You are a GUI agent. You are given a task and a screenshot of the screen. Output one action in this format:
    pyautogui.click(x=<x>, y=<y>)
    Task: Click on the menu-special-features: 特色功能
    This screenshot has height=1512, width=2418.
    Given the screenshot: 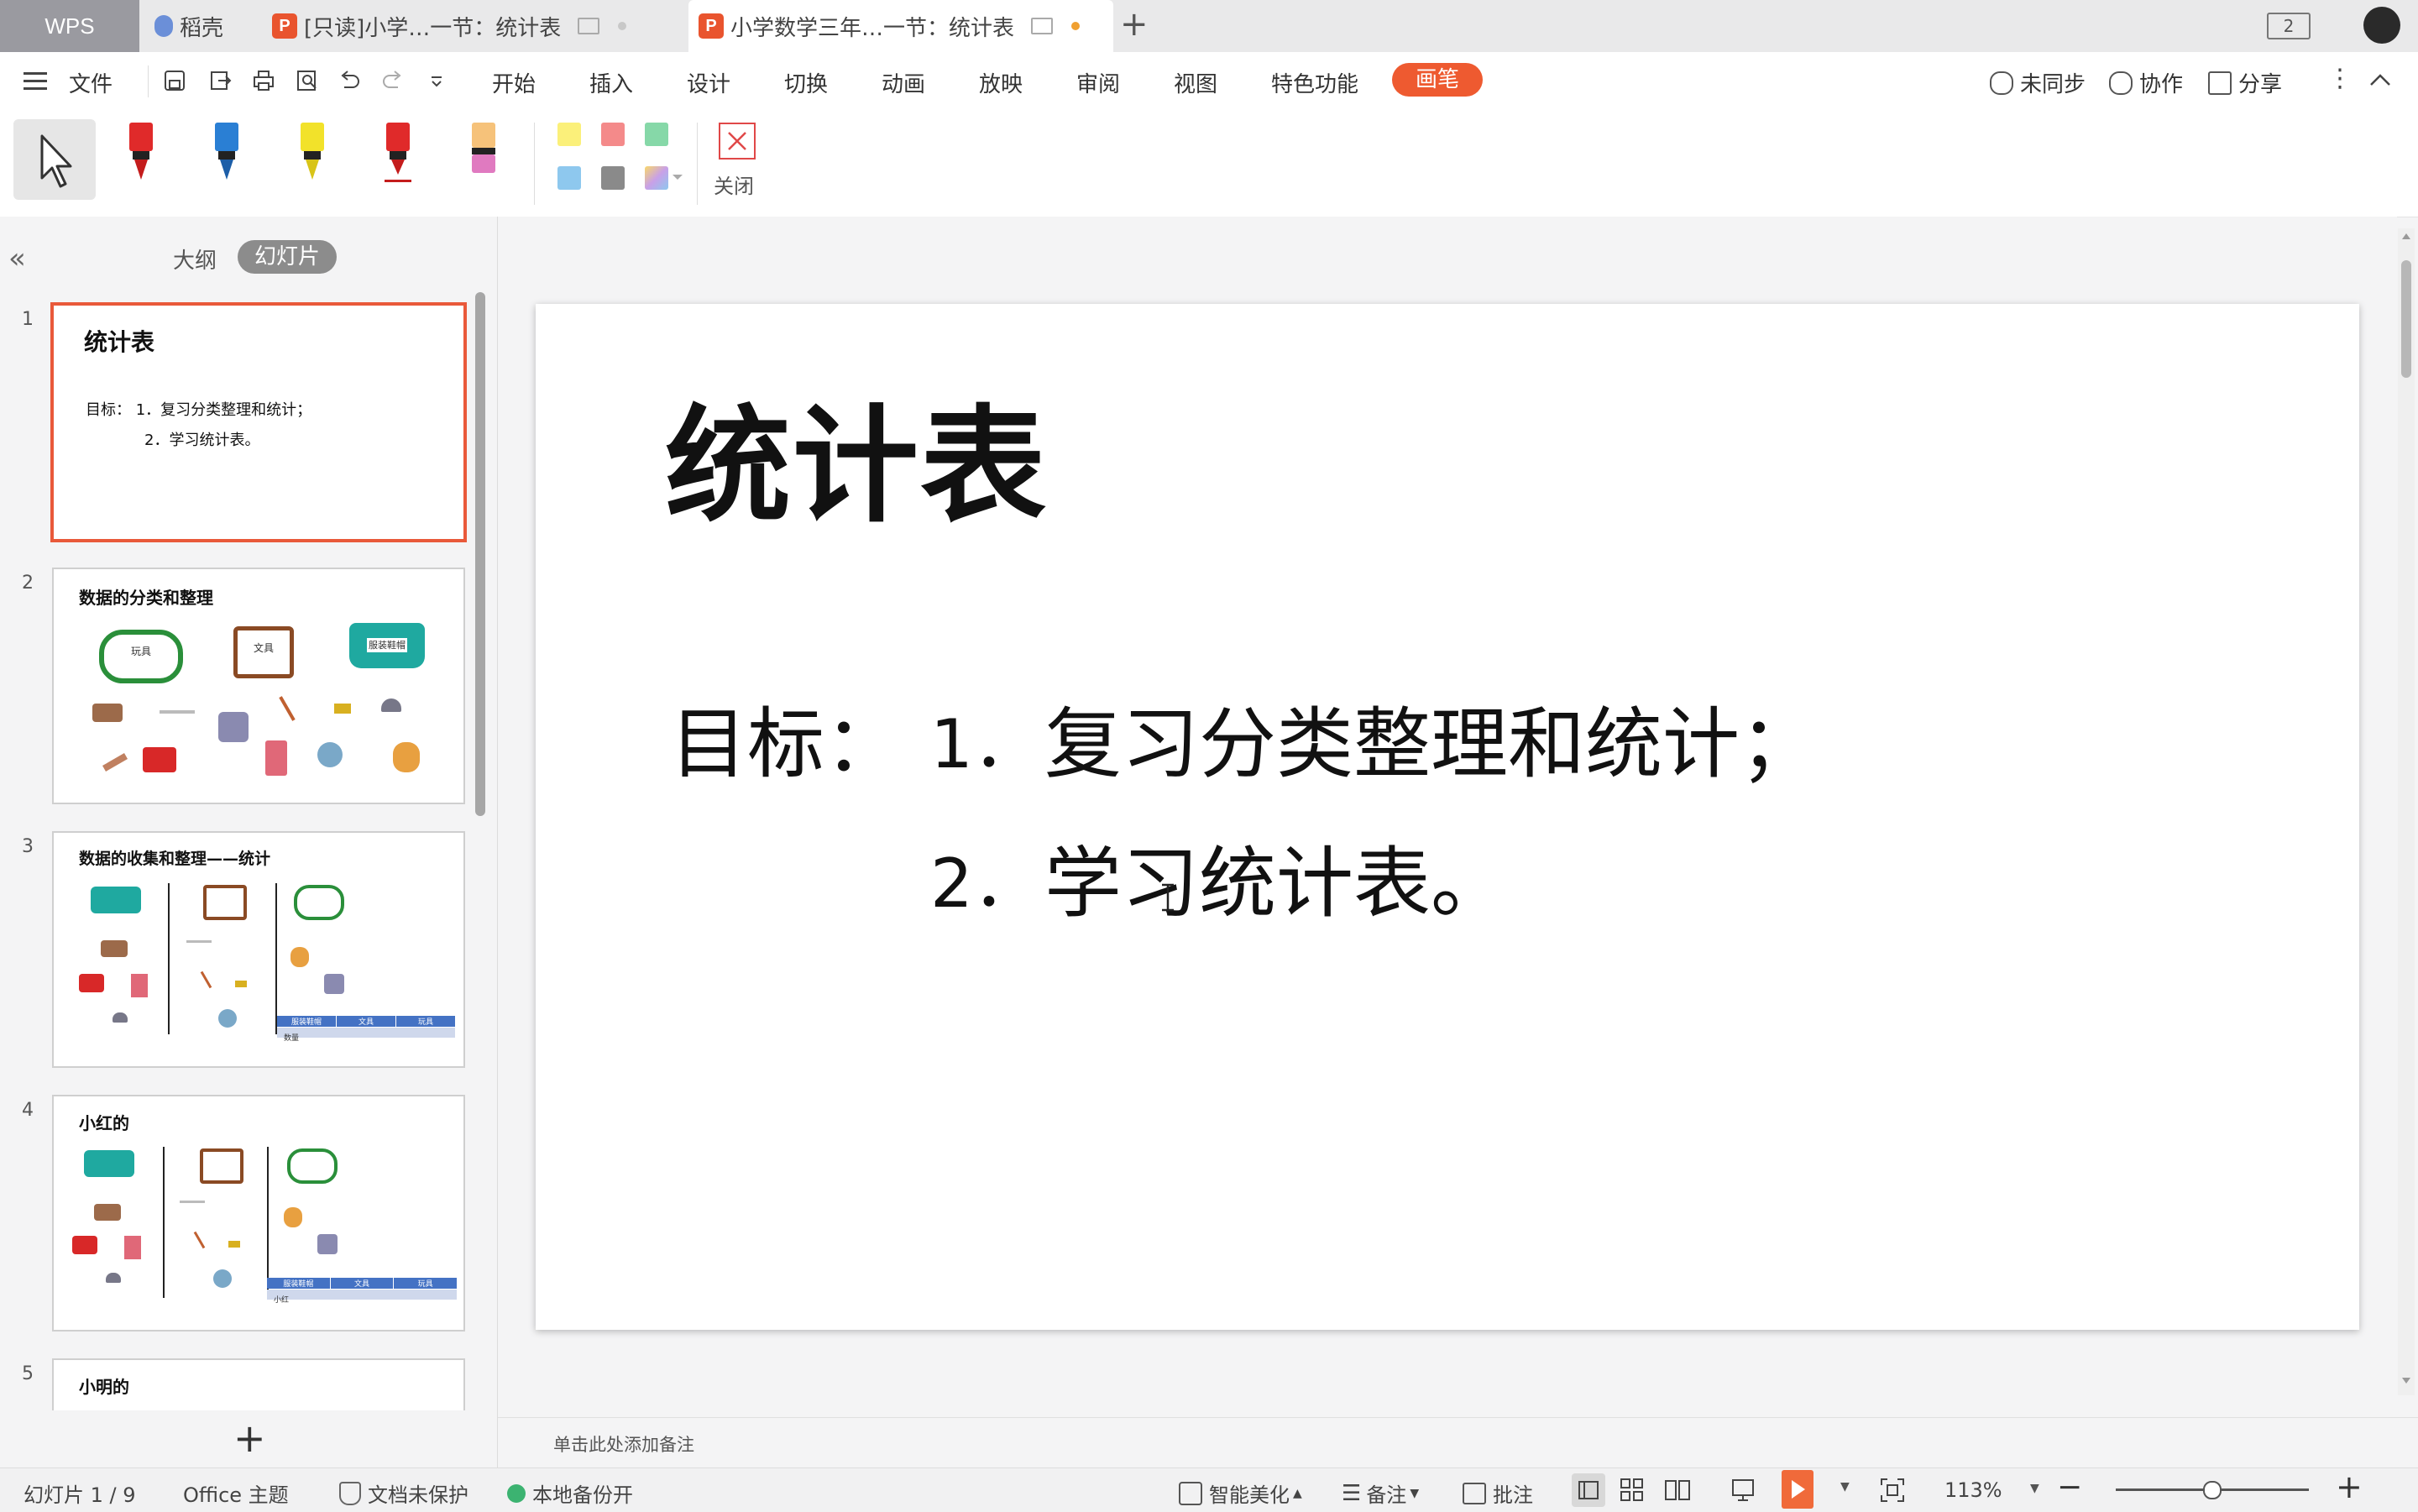 What is the action you would take?
    pyautogui.click(x=1314, y=82)
    